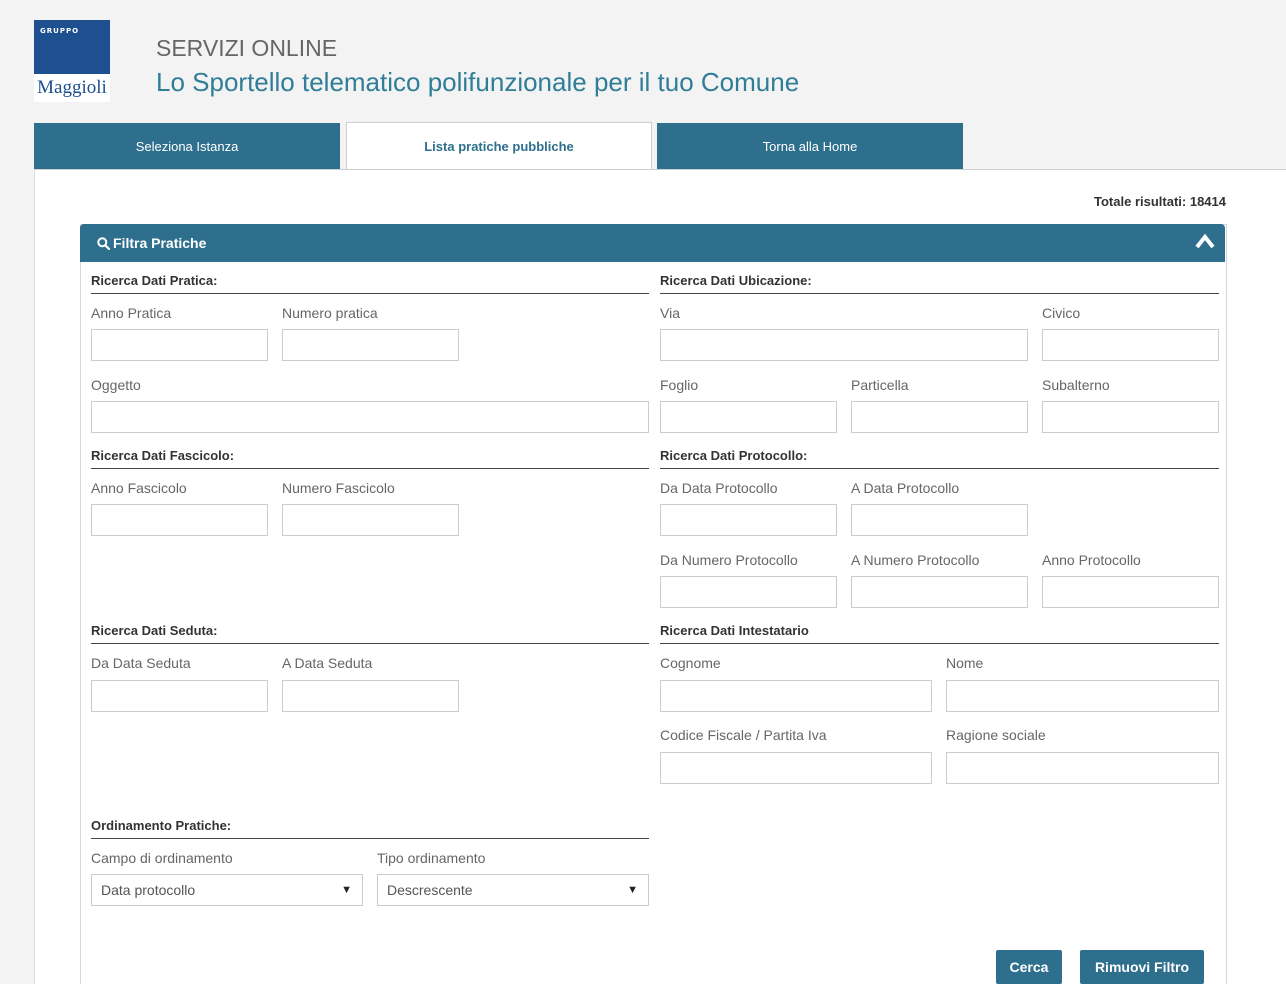 Image resolution: width=1286 pixels, height=984 pixels. I want to click on label-foglio: Foglio, so click(679, 385).